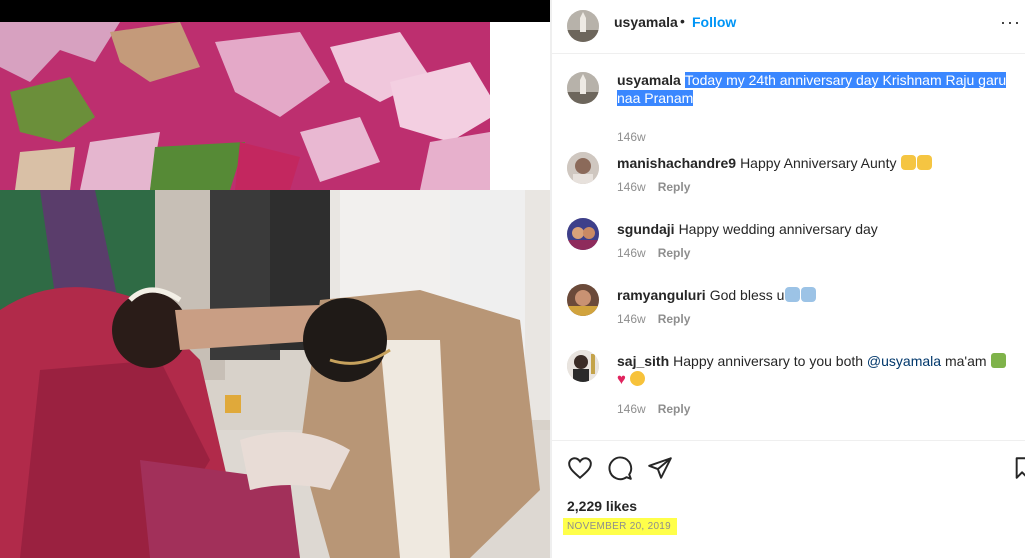  Describe the element at coordinates (999, 360) in the screenshot. I see `bouquet-emoji` at that location.